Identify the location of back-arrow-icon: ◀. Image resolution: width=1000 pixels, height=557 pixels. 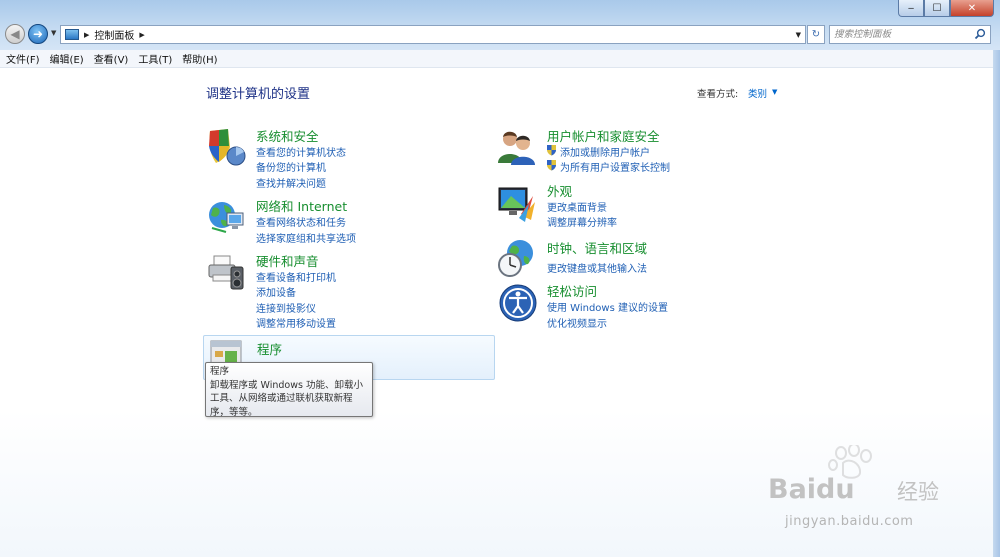
(15, 34).